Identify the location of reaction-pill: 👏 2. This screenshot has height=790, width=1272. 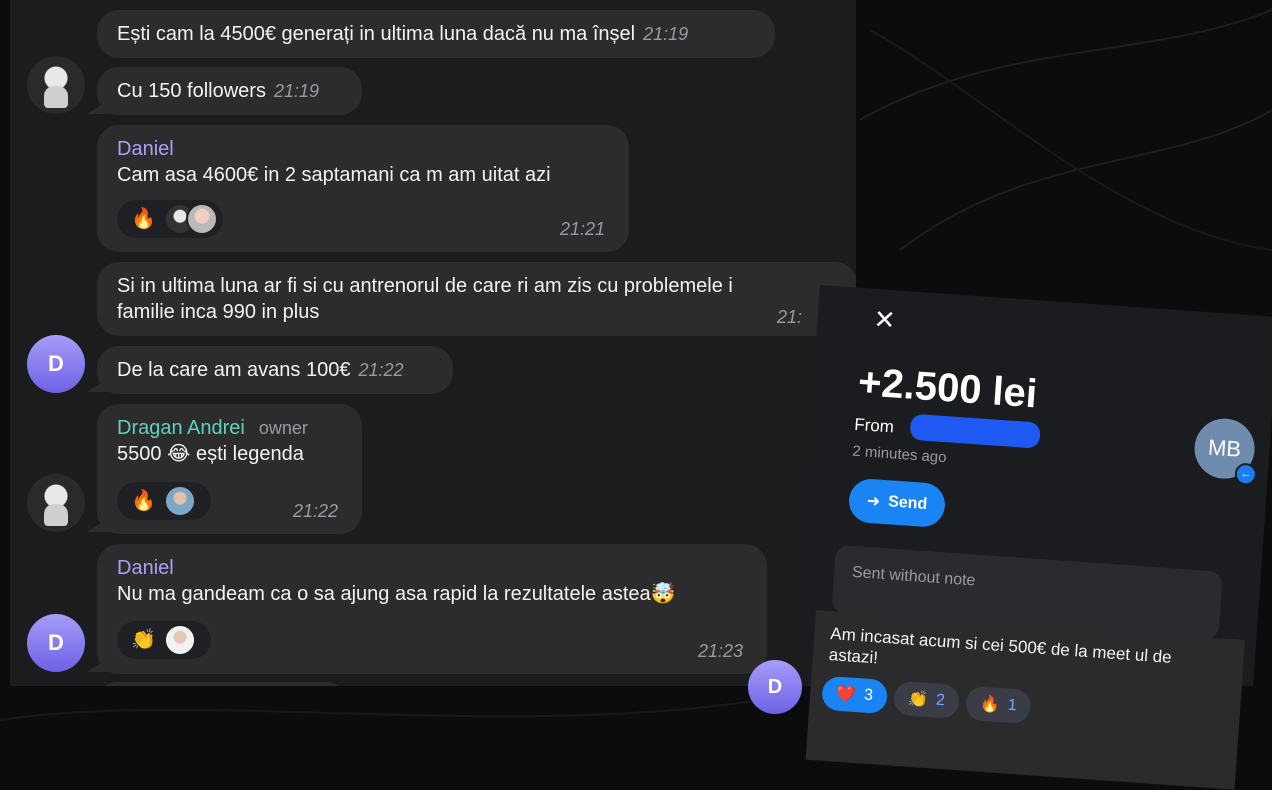
(926, 700).